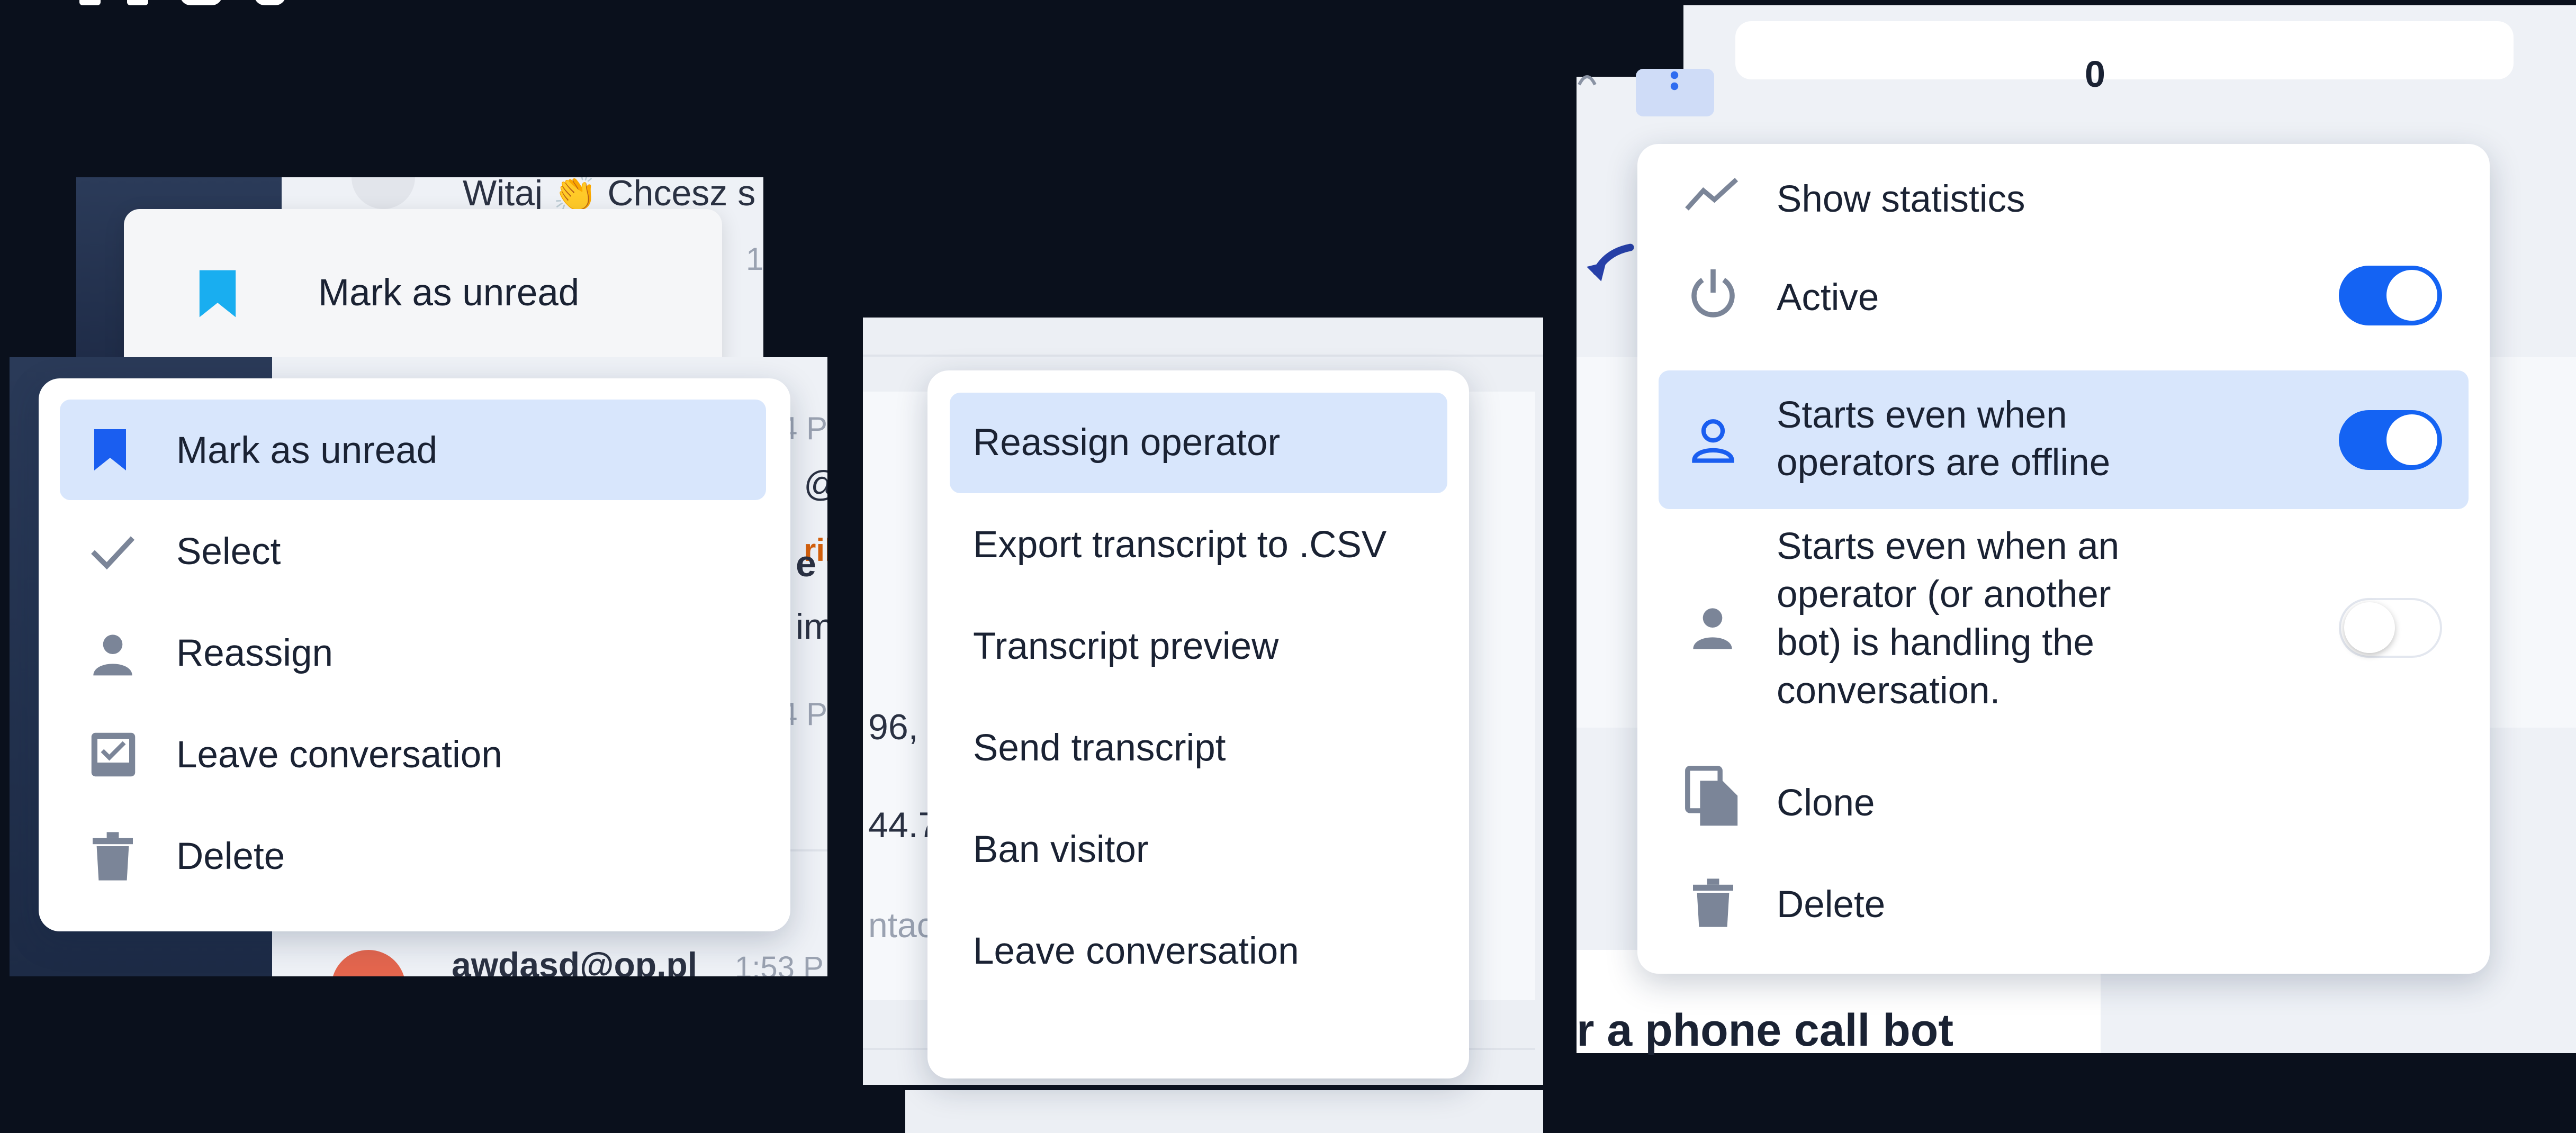  Describe the element at coordinates (1901, 199) in the screenshot. I see `menu-item-label: Show statistics` at that location.